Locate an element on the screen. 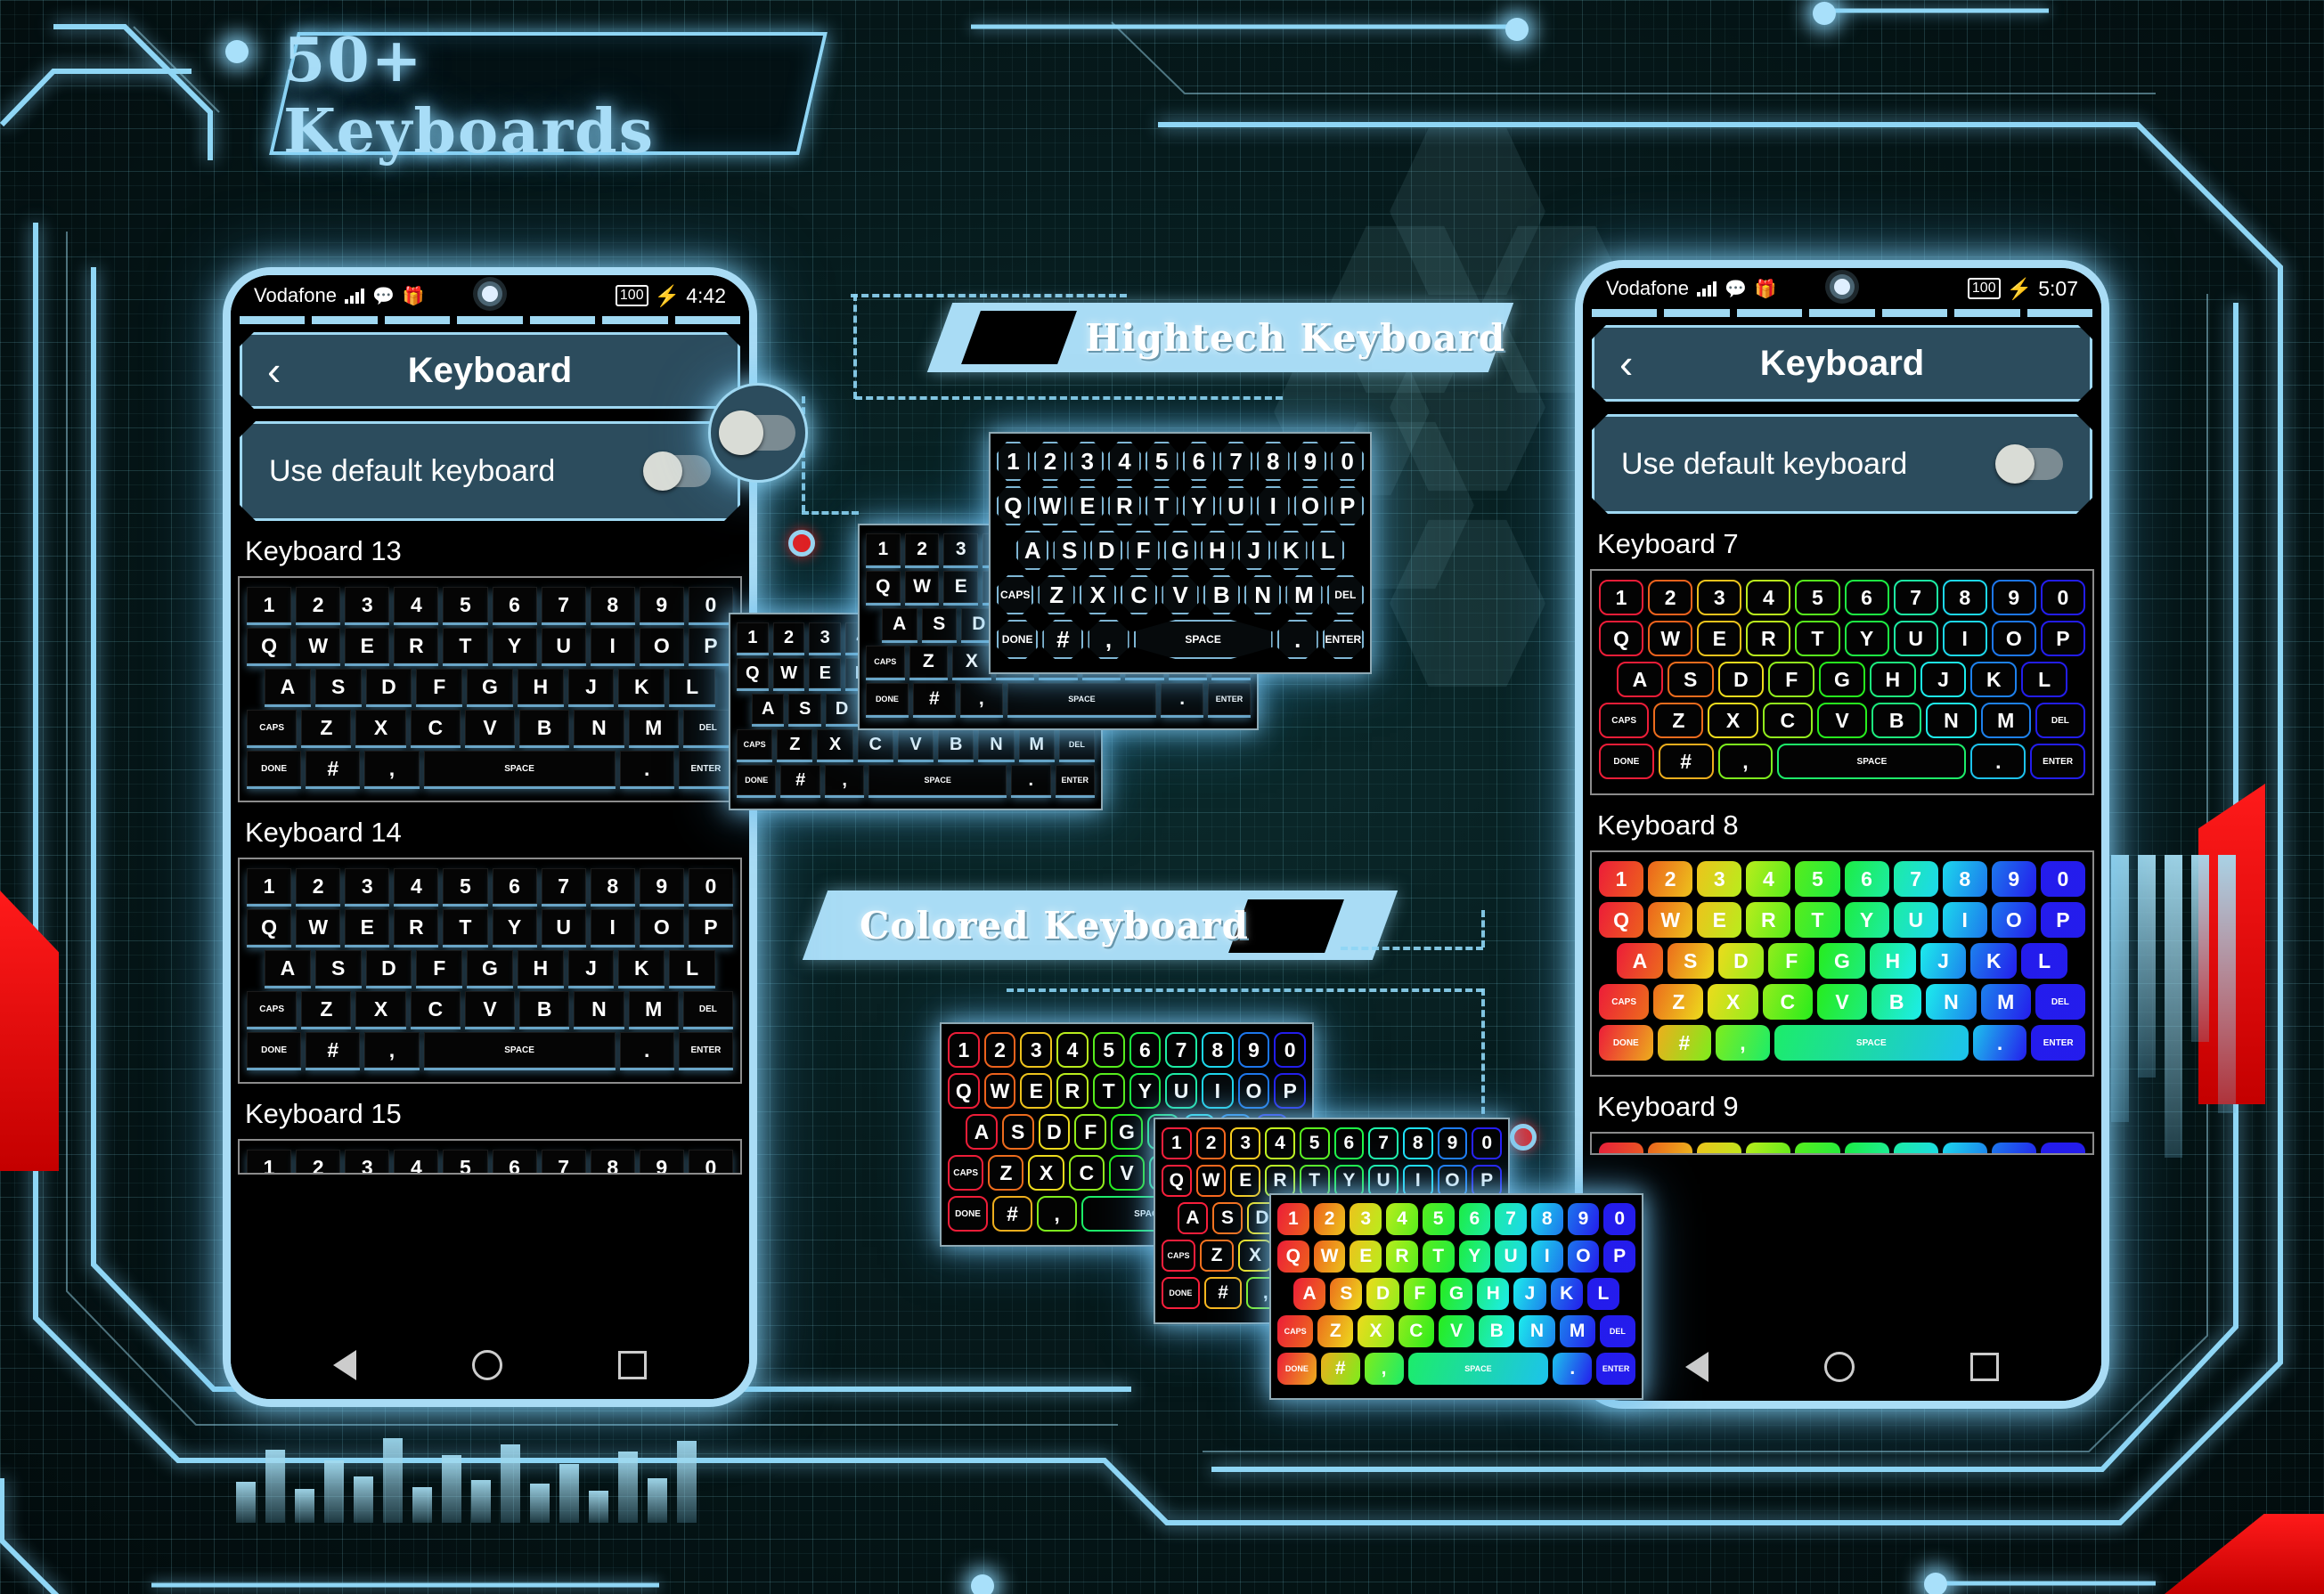 The image size is (2324, 1594). app-bar-left: ‹ Keyboard is located at coordinates (490, 370).